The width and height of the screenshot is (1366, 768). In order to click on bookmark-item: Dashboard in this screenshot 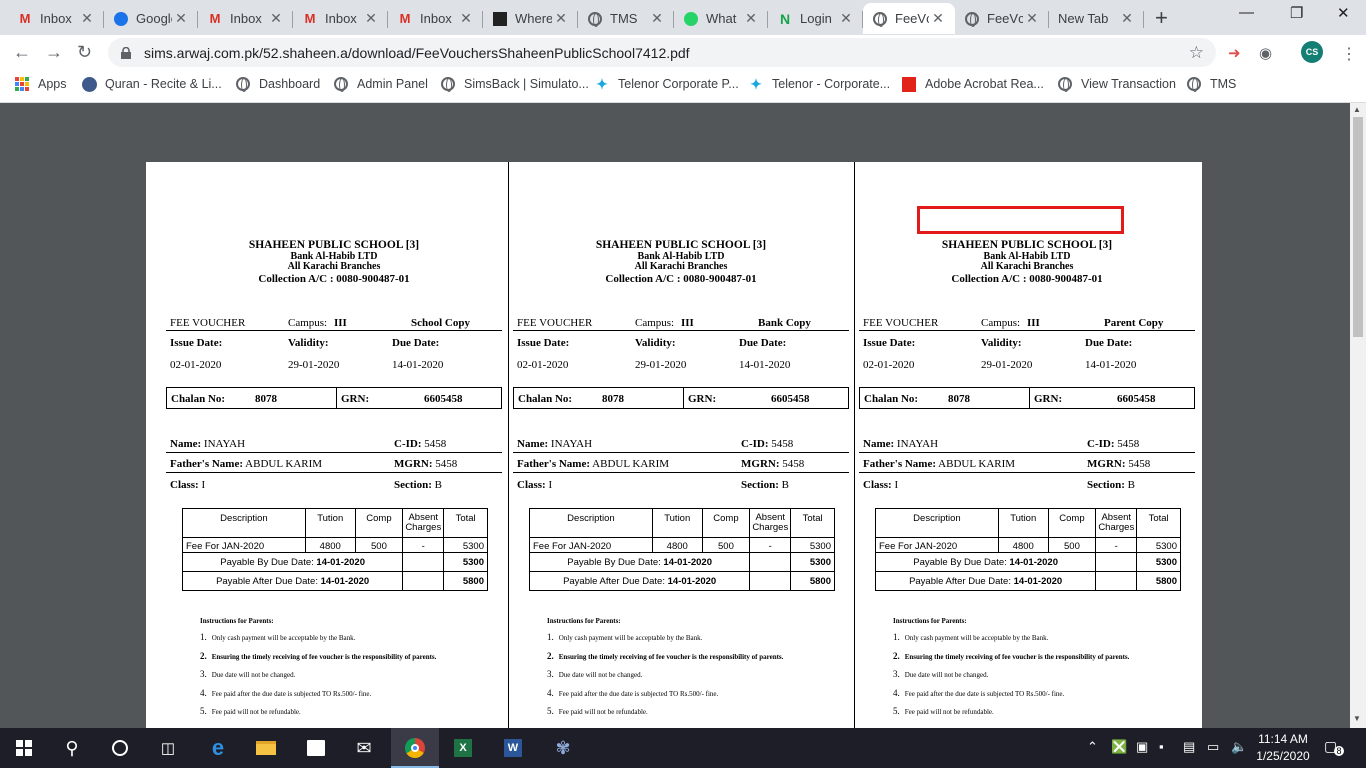, I will do `click(277, 84)`.